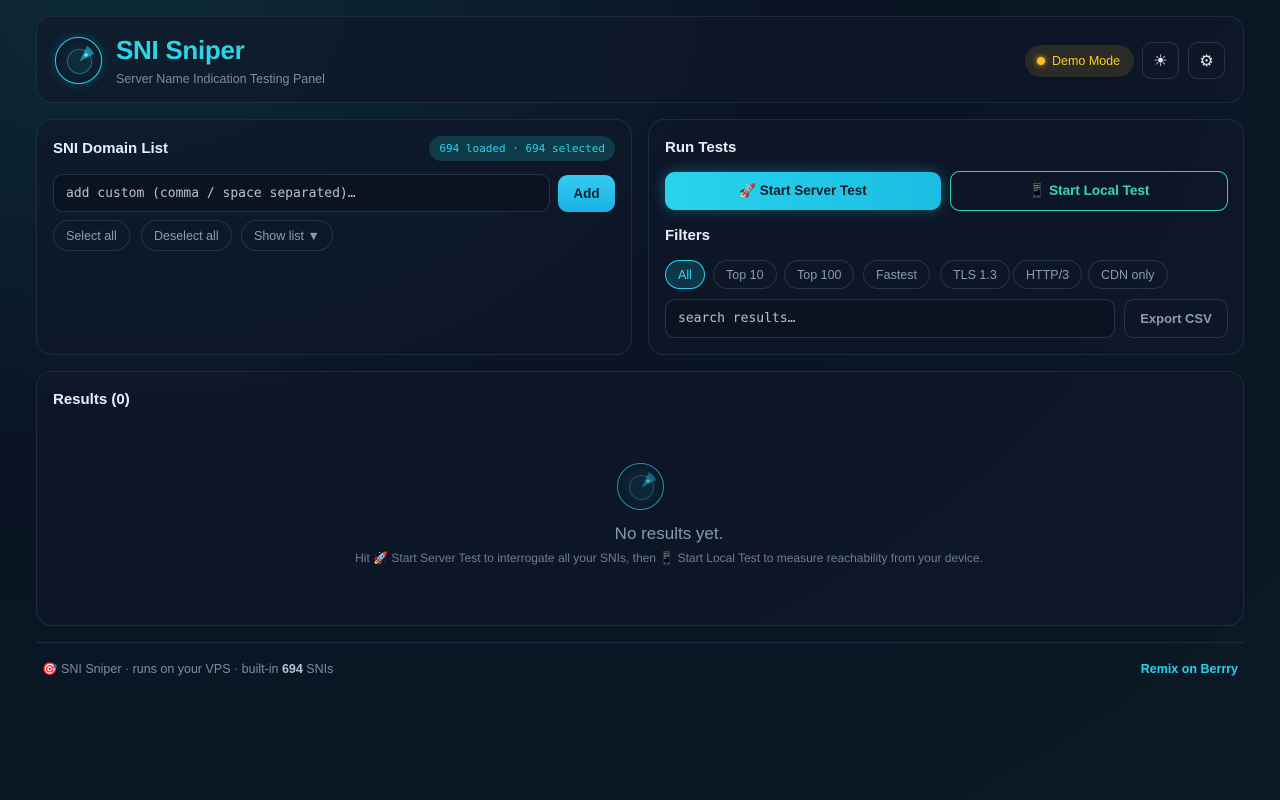 This screenshot has width=1280, height=800. What do you see at coordinates (91, 399) in the screenshot?
I see `results-title: Results (0)` at bounding box center [91, 399].